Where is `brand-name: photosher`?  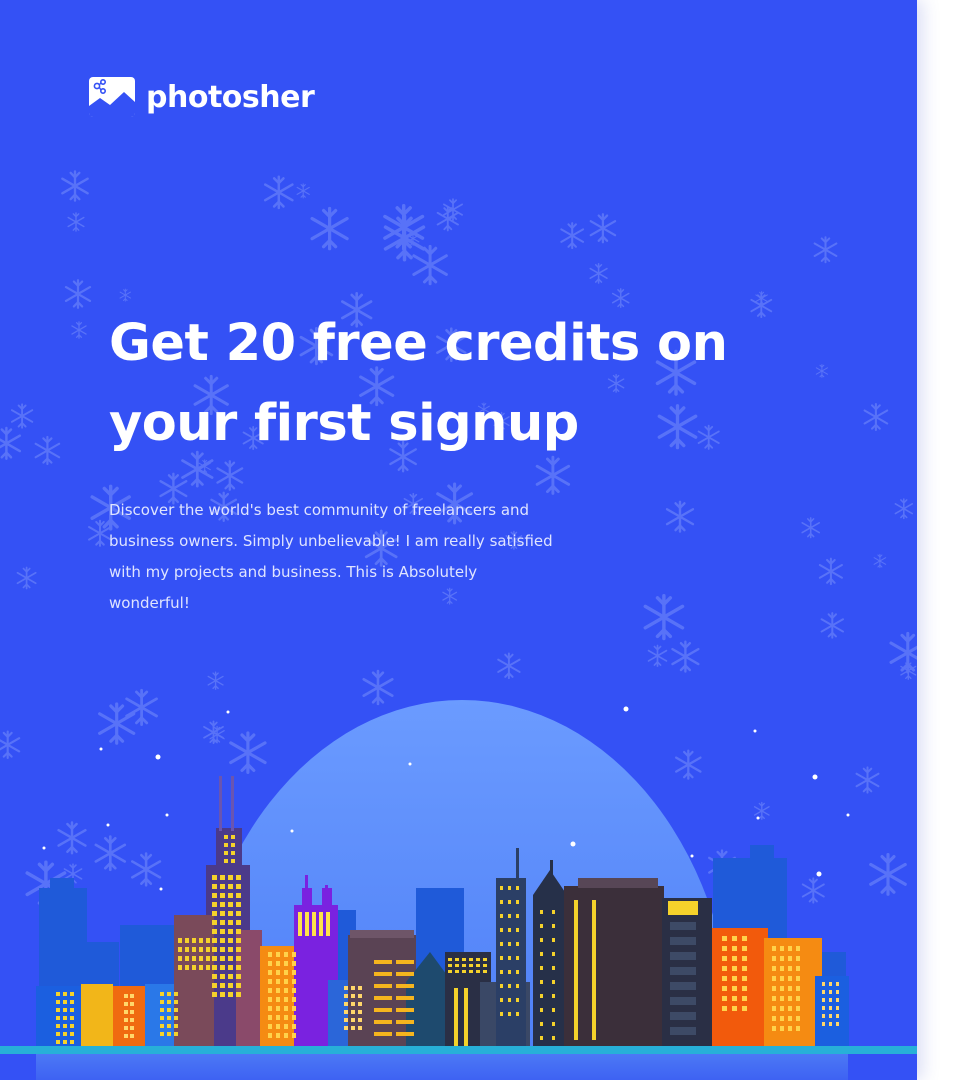
brand-name: photosher is located at coordinates (230, 97).